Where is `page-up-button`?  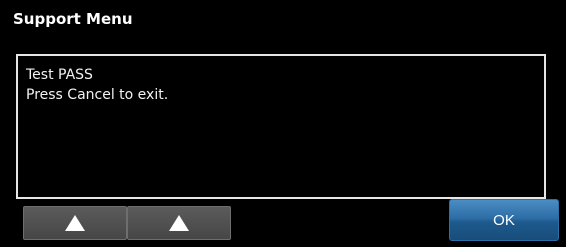
page-up-button is located at coordinates (179, 223).